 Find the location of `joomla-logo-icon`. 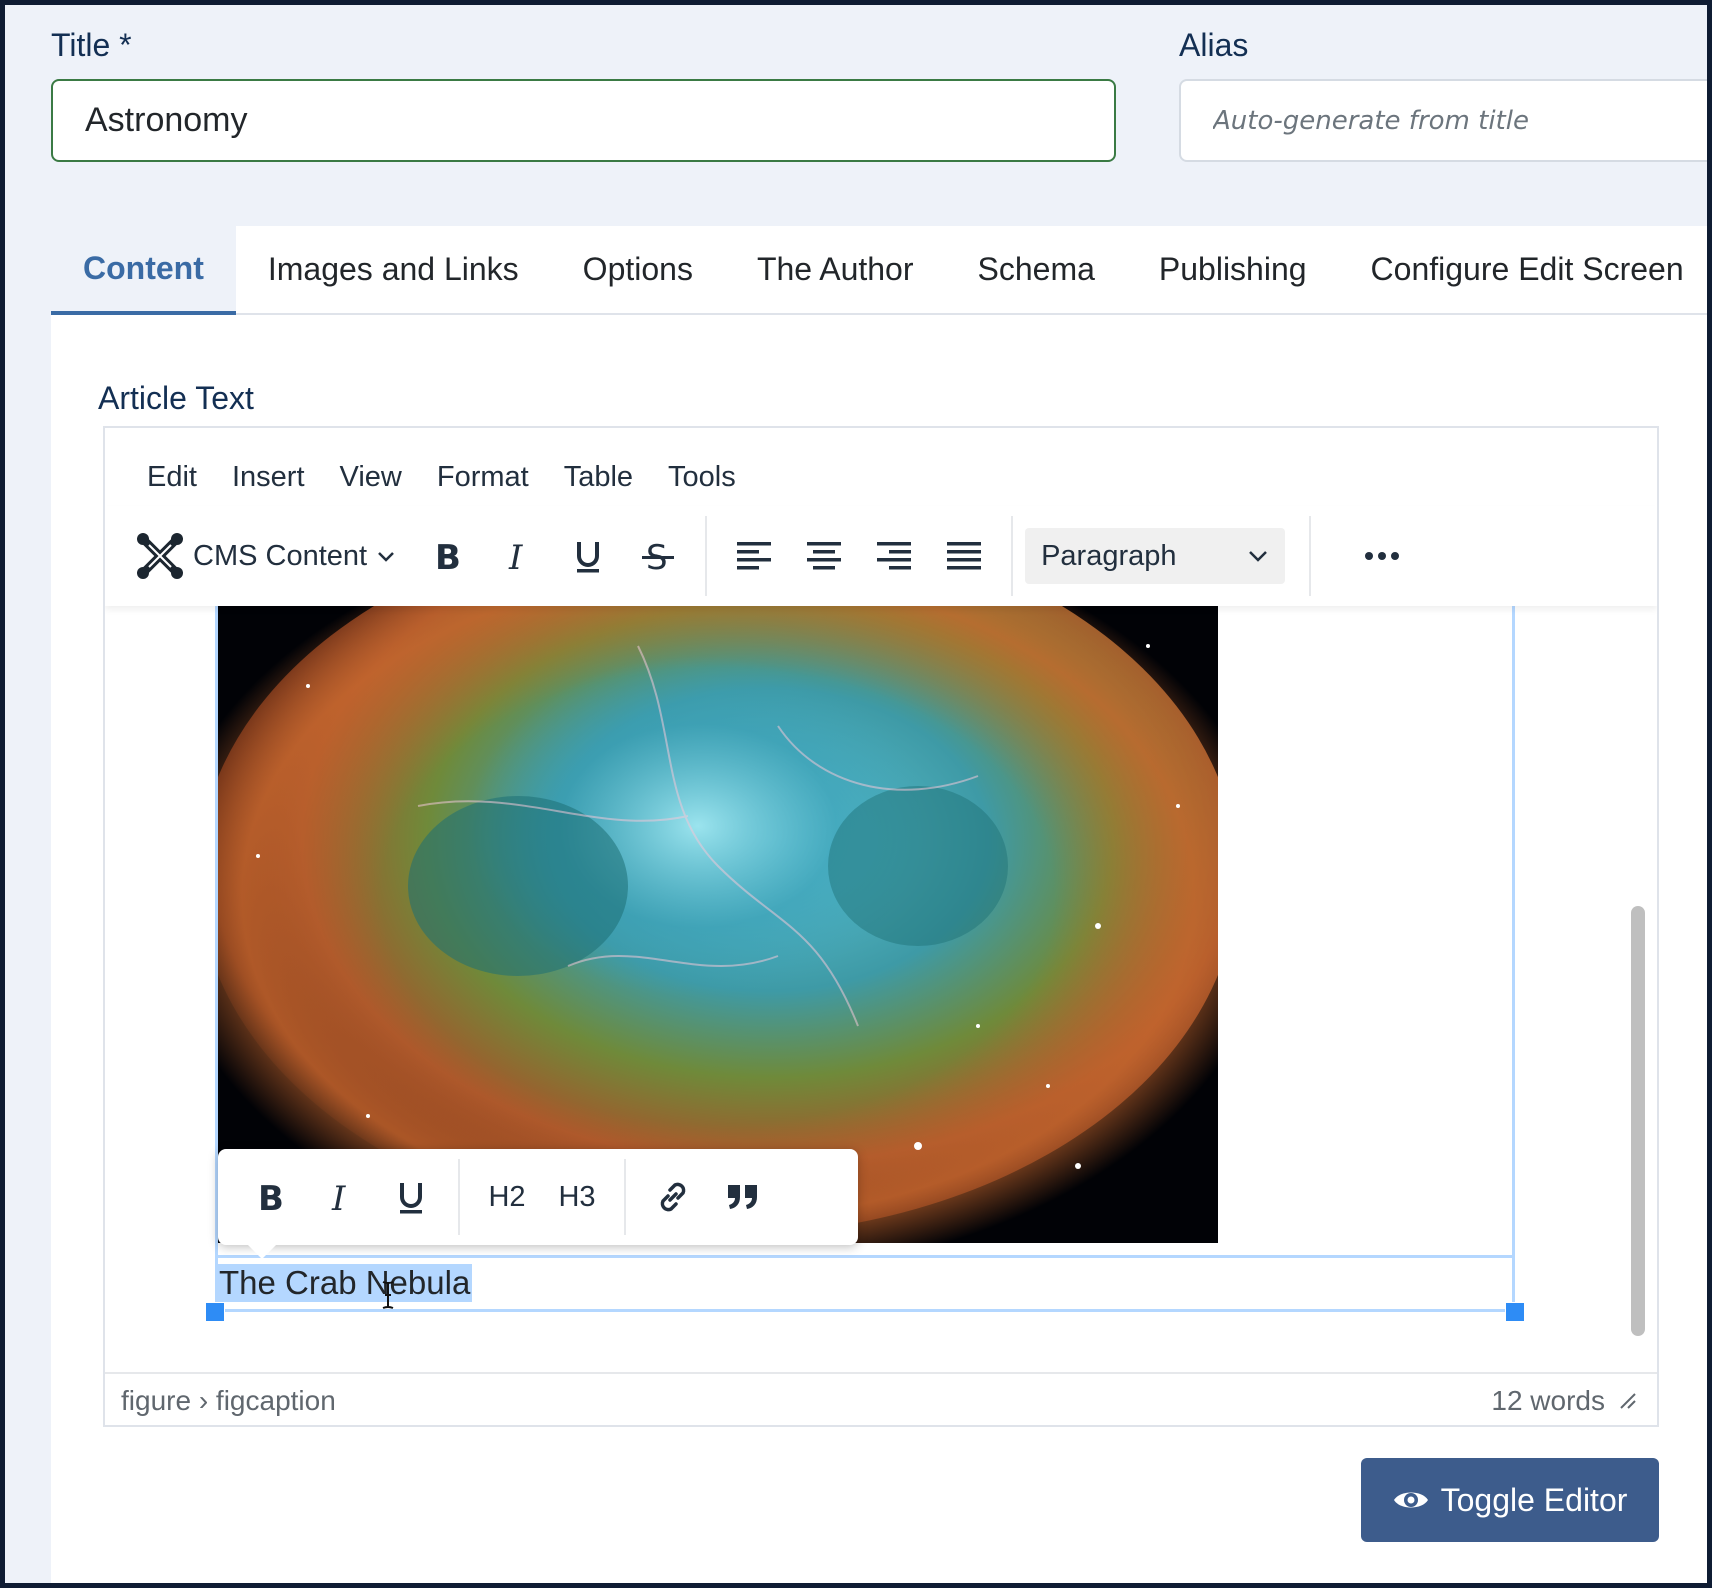

joomla-logo-icon is located at coordinates (160, 556).